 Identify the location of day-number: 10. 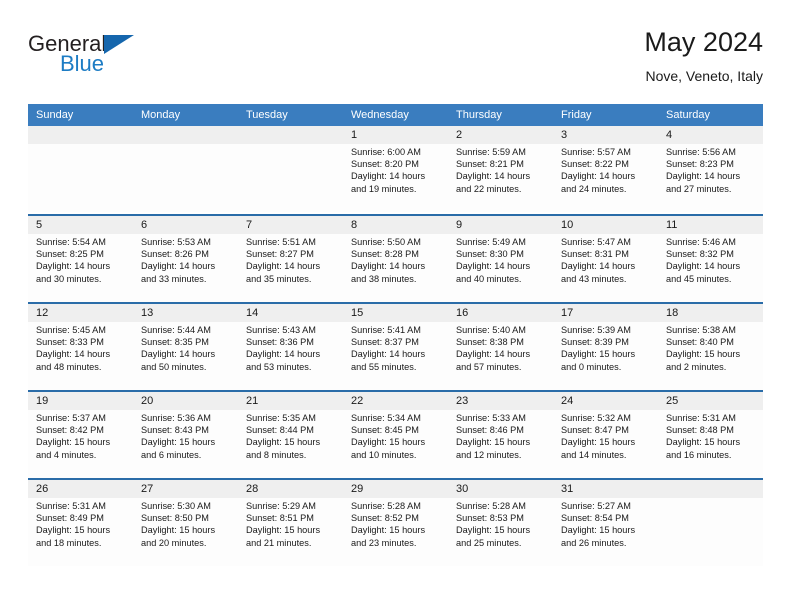
(605, 225).